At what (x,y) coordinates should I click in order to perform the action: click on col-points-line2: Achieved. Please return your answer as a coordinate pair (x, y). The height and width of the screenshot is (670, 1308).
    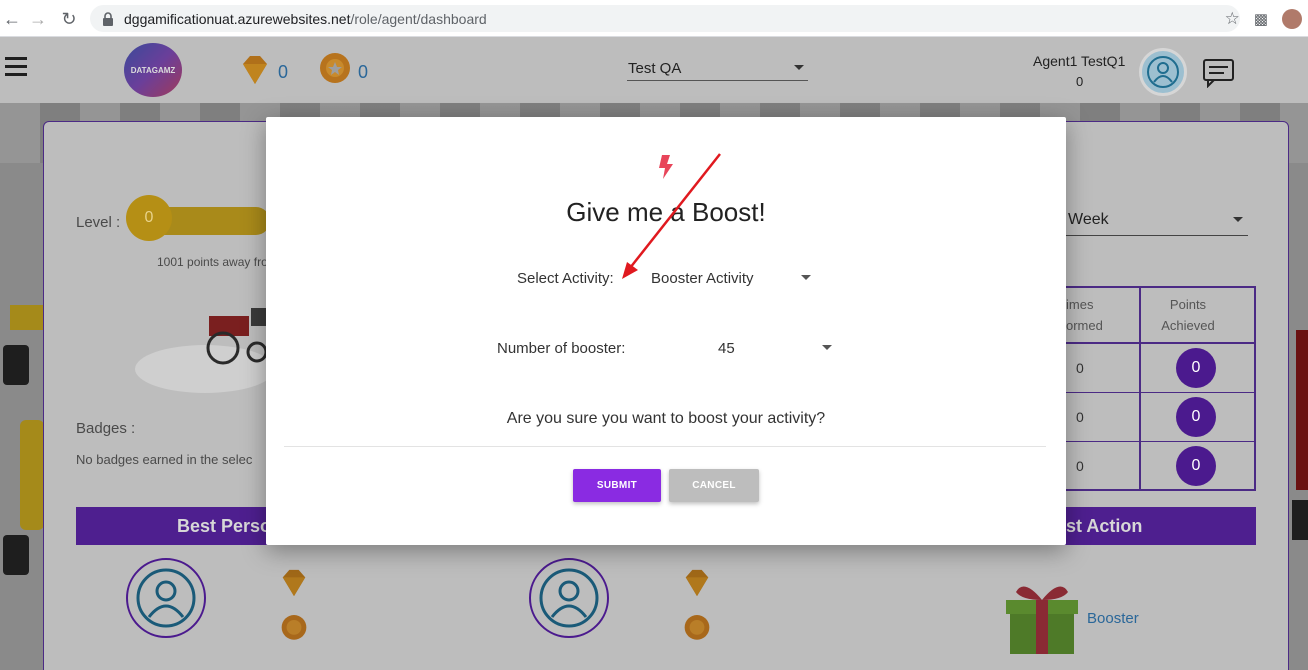
    Looking at the image, I should click on (1188, 325).